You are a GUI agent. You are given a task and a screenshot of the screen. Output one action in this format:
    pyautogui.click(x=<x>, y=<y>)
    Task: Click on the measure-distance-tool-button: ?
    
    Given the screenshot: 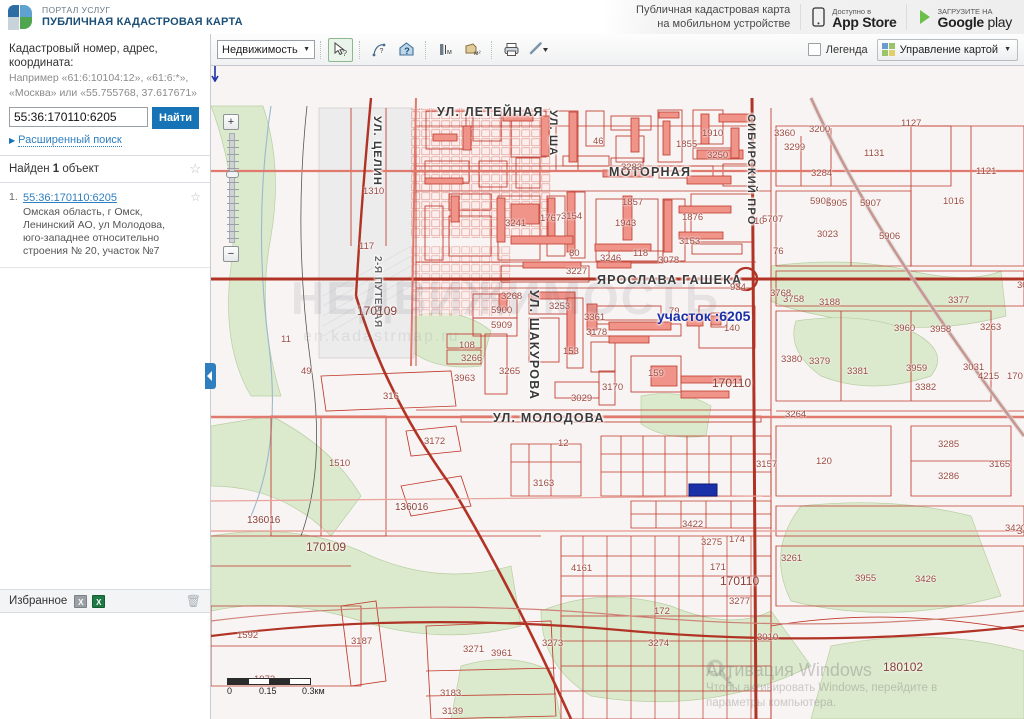 What is the action you would take?
    pyautogui.click(x=379, y=50)
    